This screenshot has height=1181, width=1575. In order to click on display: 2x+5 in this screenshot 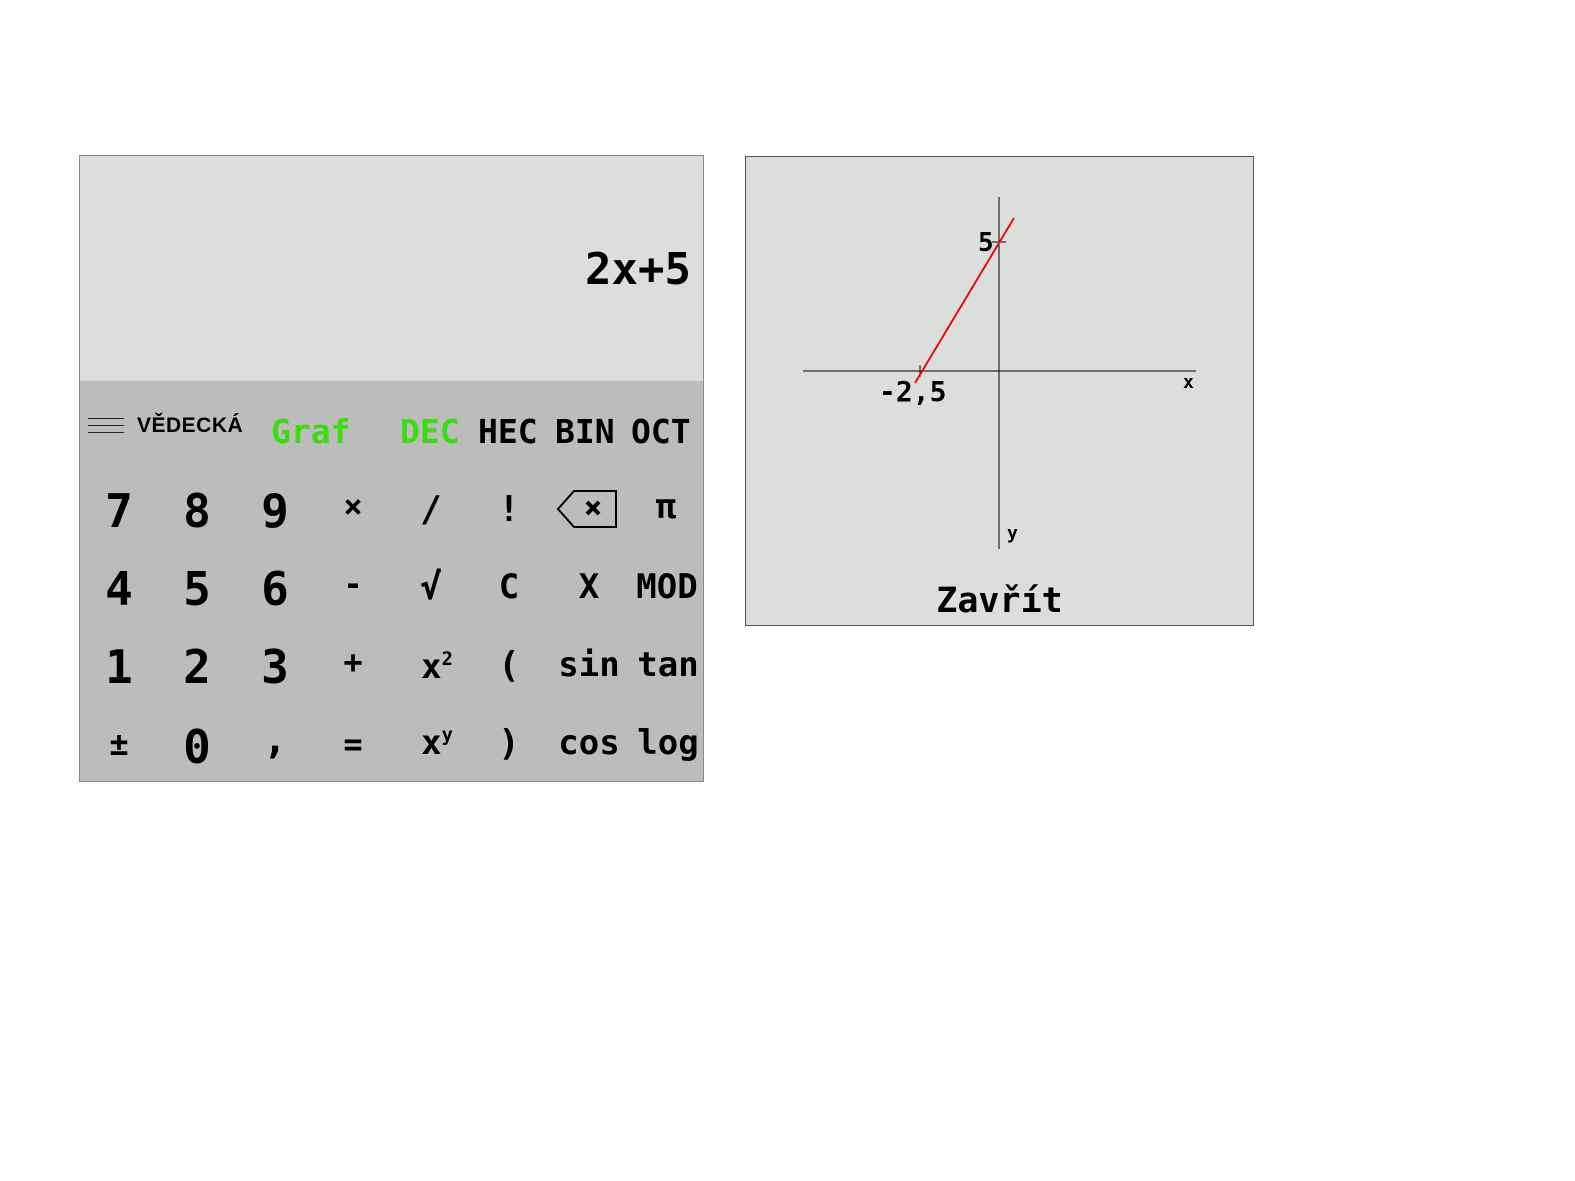, I will do `click(391, 268)`.